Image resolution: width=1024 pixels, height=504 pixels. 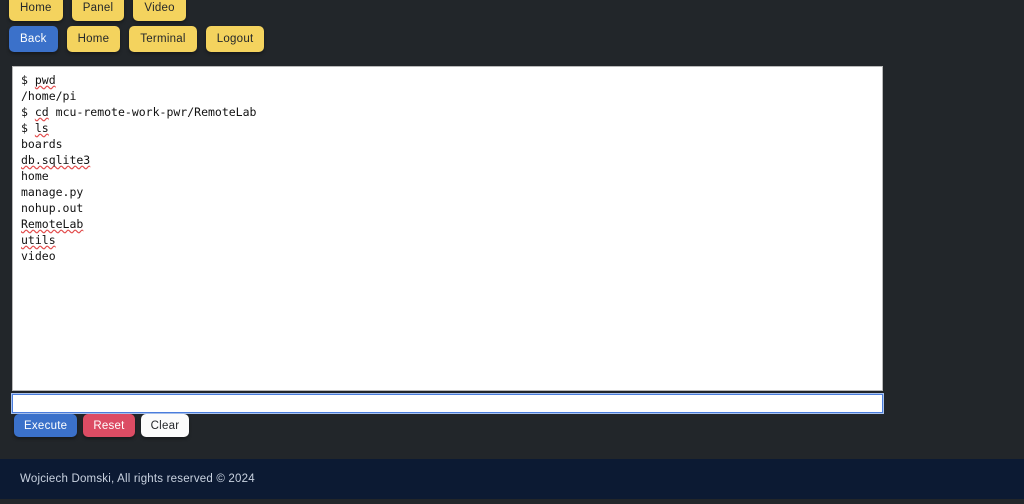 What do you see at coordinates (165, 425) in the screenshot?
I see `clear-button: Clear` at bounding box center [165, 425].